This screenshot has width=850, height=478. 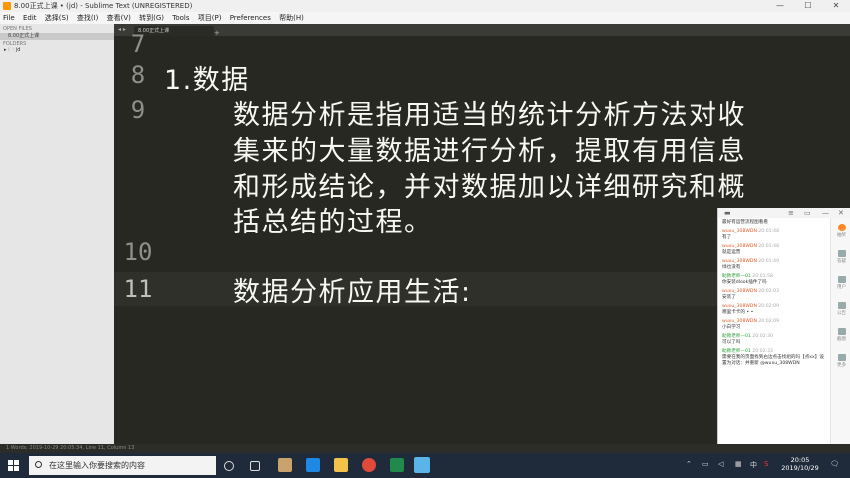 I want to click on chat-message: wuxu_308WDN 20:02:09 哪里卡卡的 • •, so click(x=750, y=309).